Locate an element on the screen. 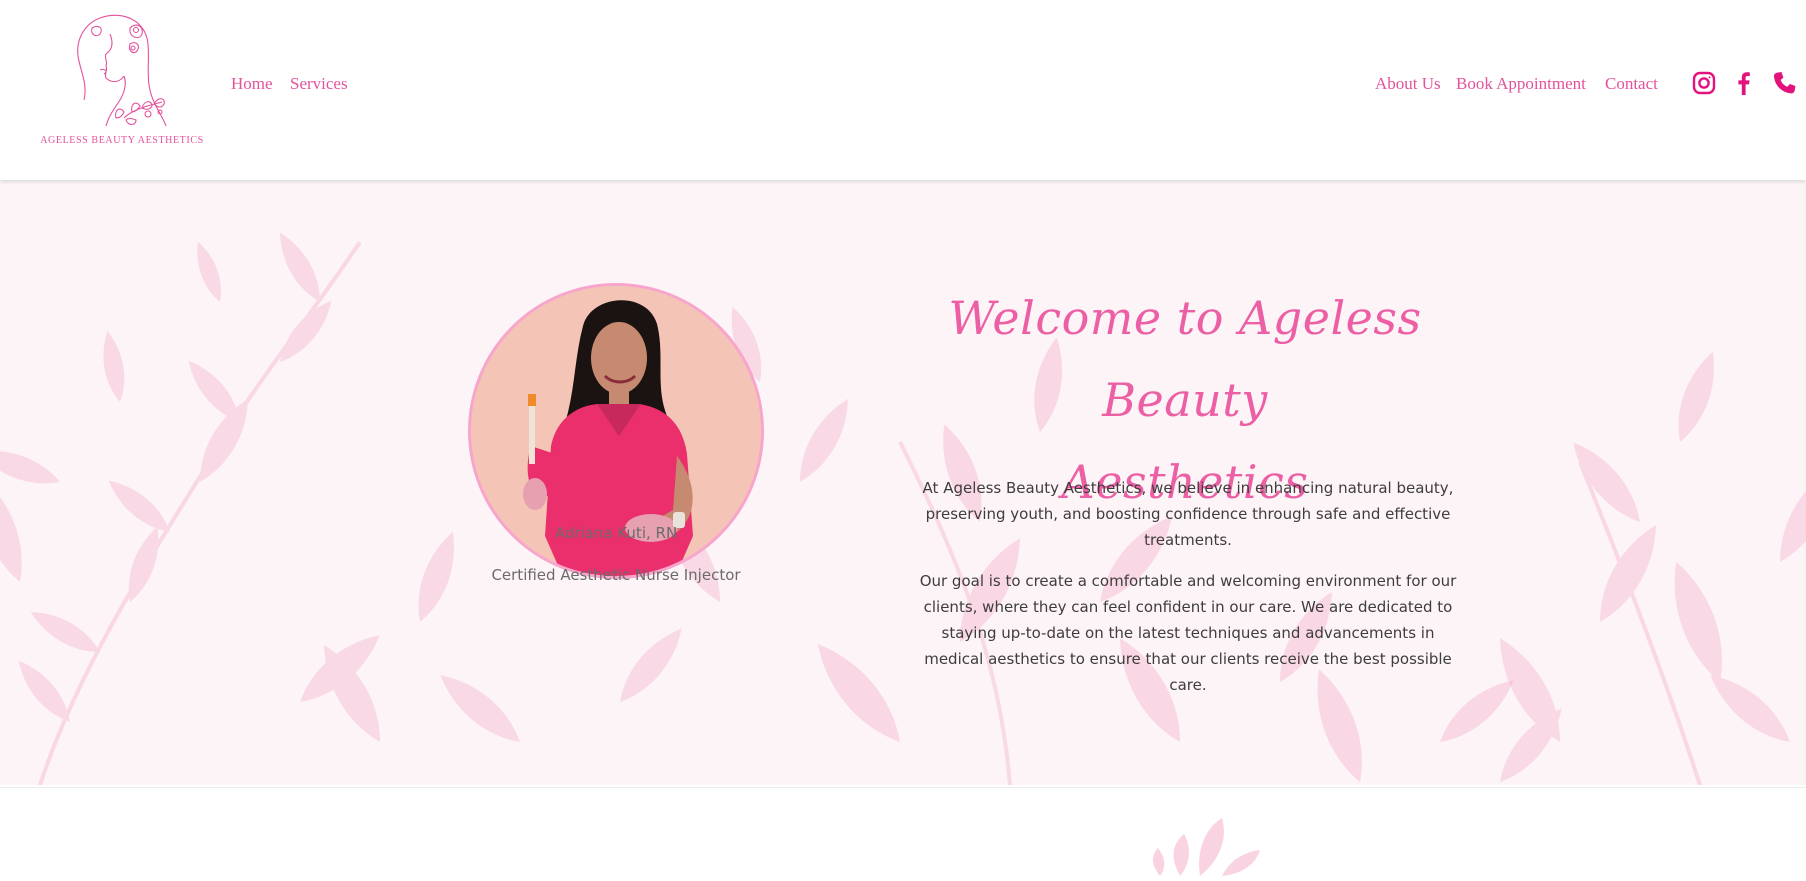 This screenshot has width=1806, height=881. nav-contact: Contact is located at coordinates (1631, 84).